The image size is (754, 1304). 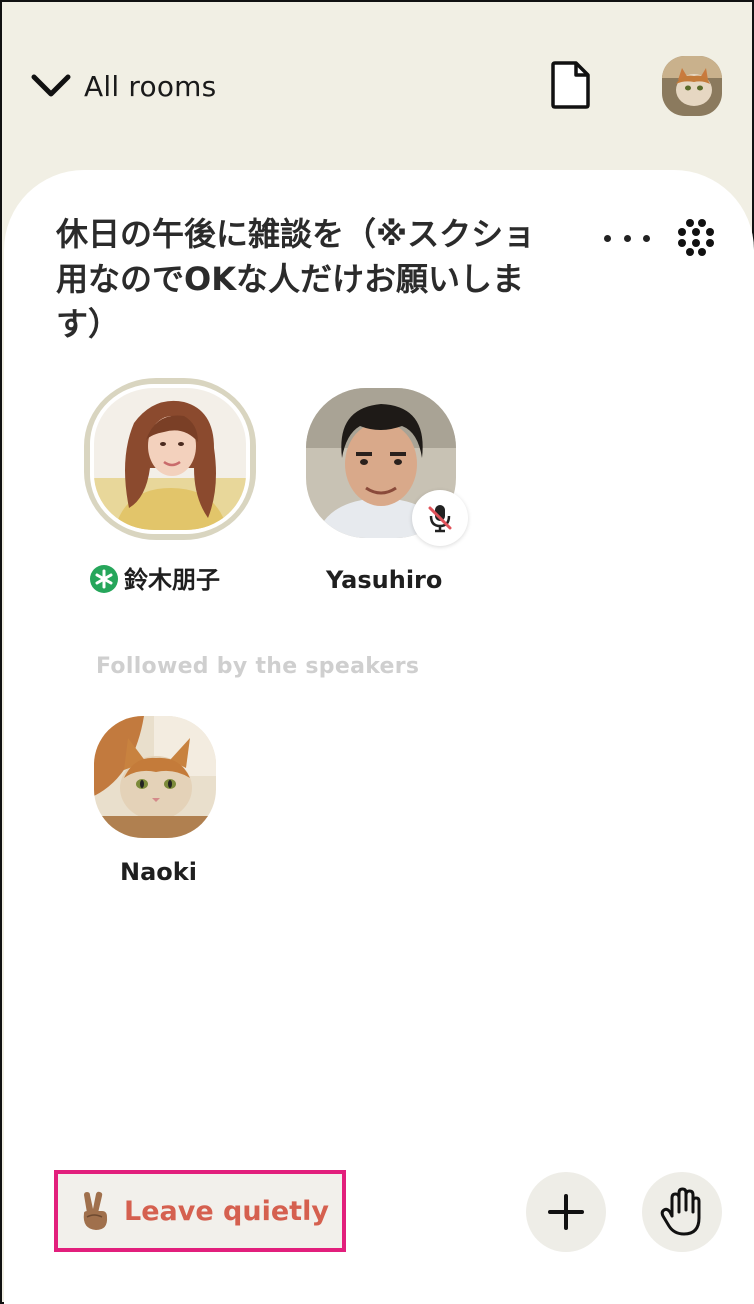 I want to click on listener-name: Naoki, so click(x=158, y=872).